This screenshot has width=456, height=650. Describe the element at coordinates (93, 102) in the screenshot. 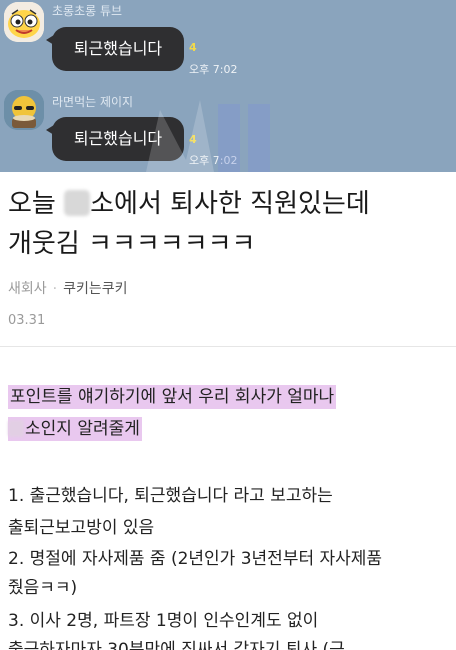

I see `sender-name: 라면먹는 제이지` at that location.